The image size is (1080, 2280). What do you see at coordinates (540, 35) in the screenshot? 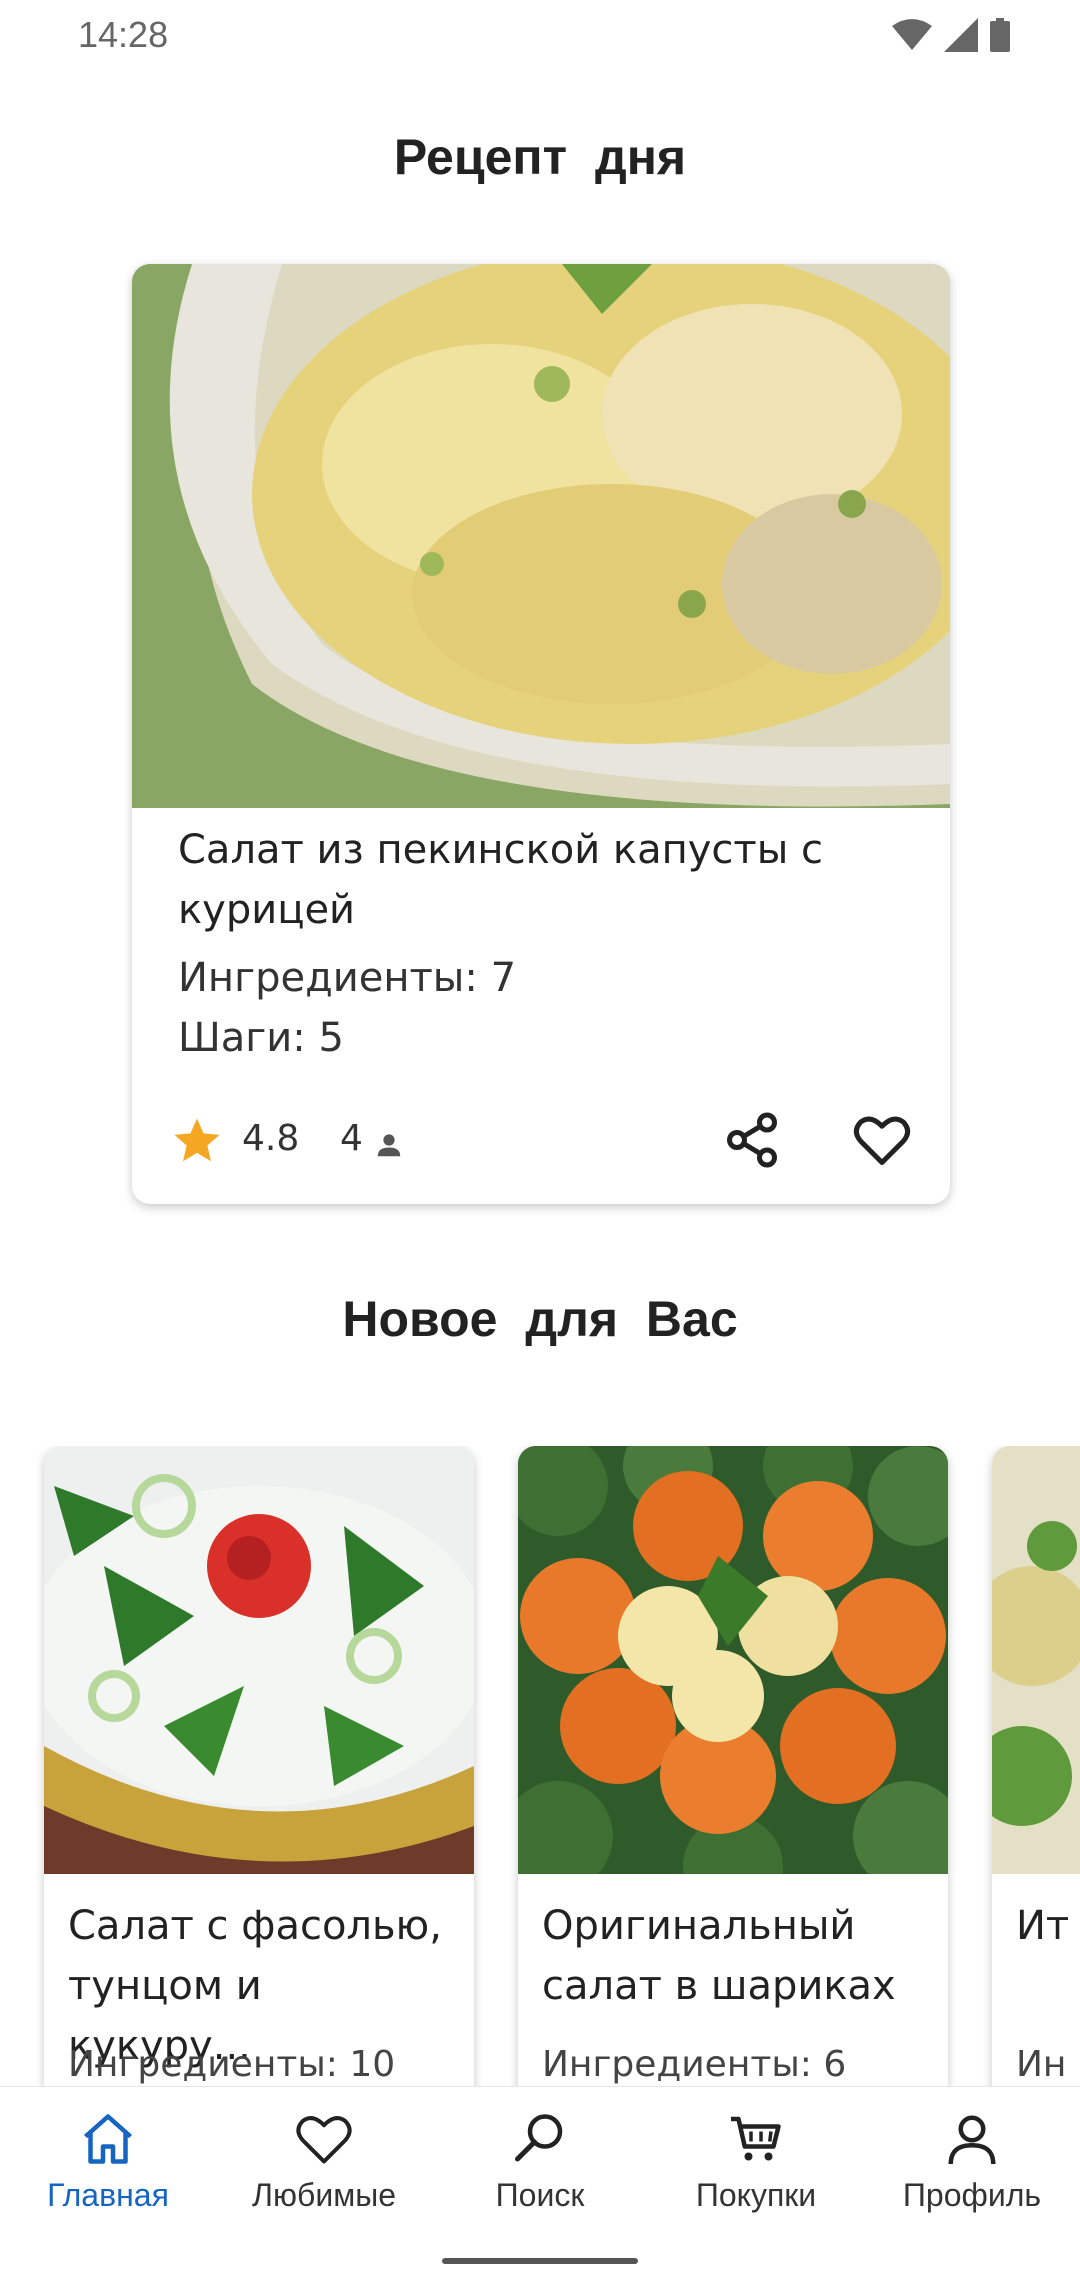
I see `status-bar: 14:28` at bounding box center [540, 35].